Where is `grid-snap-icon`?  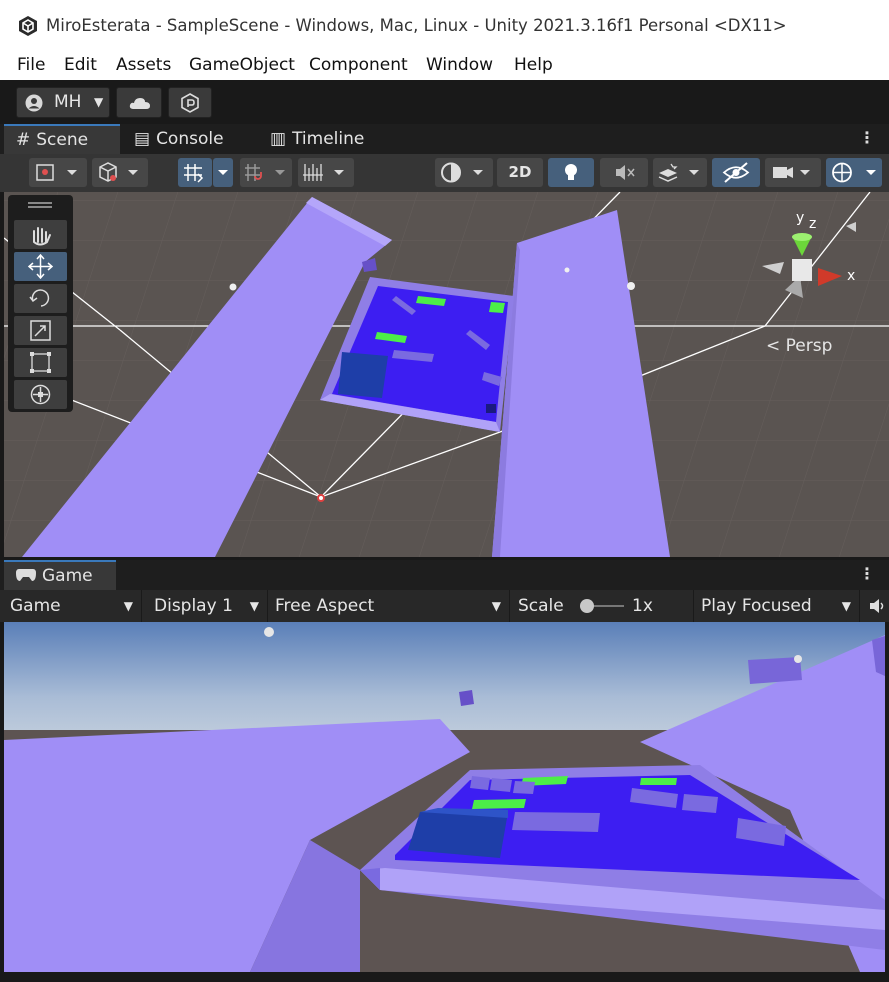
grid-snap-icon is located at coordinates (194, 173).